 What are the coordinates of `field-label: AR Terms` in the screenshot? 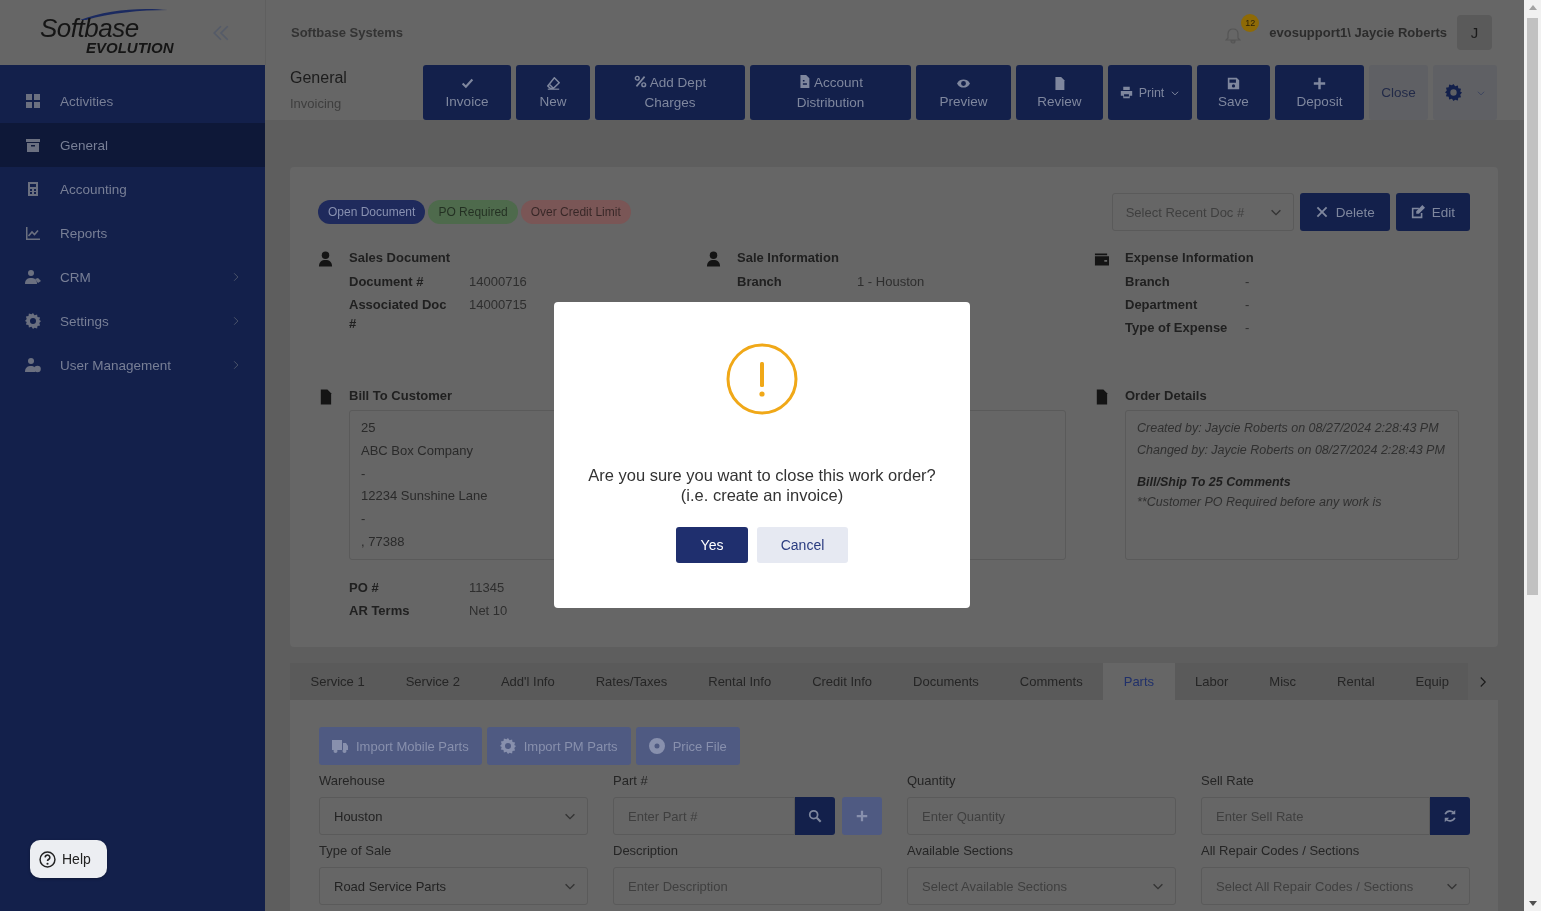 It's located at (380, 611).